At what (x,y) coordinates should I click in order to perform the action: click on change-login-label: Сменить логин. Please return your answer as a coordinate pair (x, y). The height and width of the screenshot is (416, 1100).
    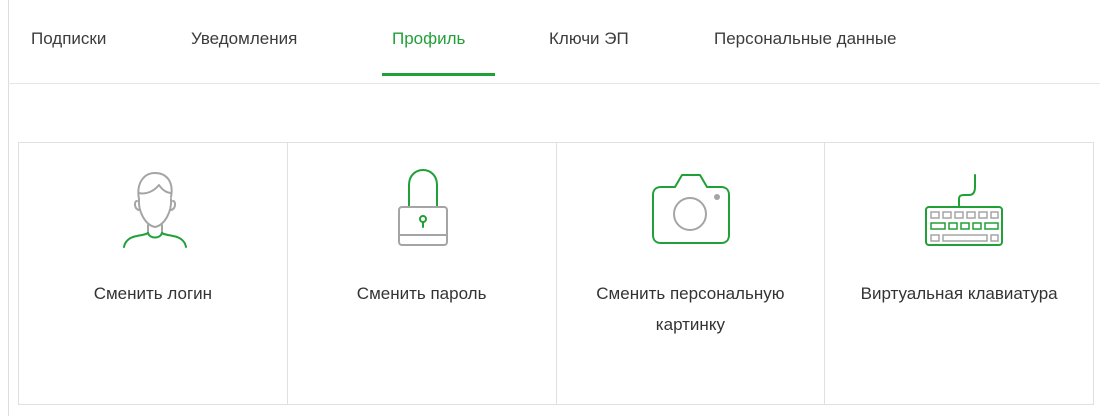
    Looking at the image, I should click on (153, 293).